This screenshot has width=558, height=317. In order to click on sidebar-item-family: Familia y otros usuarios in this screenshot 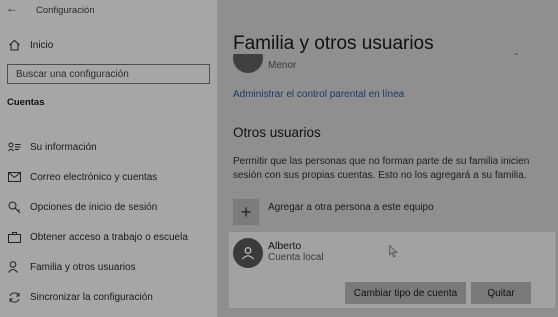, I will do `click(108, 267)`.